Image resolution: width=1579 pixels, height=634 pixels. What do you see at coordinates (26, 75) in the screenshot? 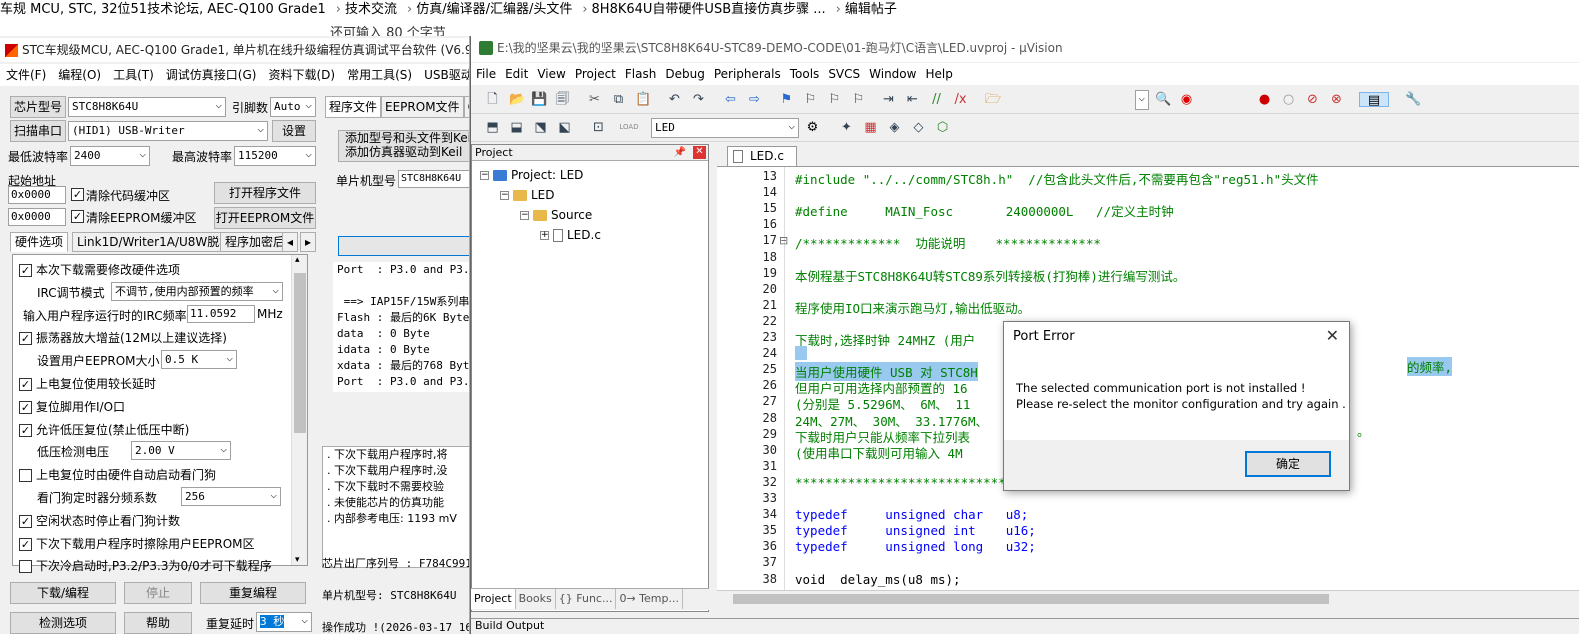
I see `stc-menu-item: 文件(F)` at bounding box center [26, 75].